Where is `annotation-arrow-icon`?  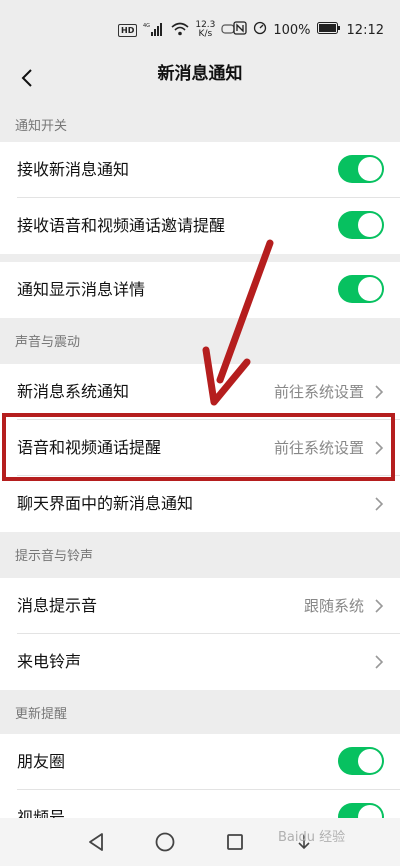 annotation-arrow-icon is located at coordinates (238, 322).